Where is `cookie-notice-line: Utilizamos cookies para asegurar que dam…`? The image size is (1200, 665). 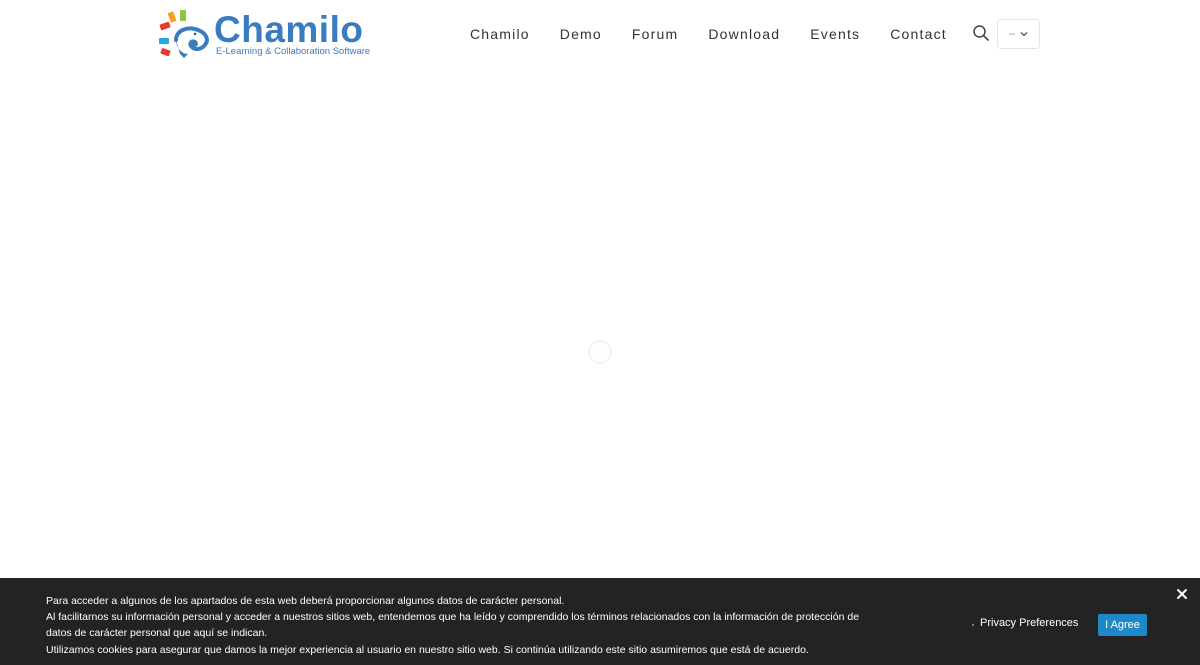
cookie-notice-line: Utilizamos cookies para asegurar que dam… is located at coordinates (427, 649).